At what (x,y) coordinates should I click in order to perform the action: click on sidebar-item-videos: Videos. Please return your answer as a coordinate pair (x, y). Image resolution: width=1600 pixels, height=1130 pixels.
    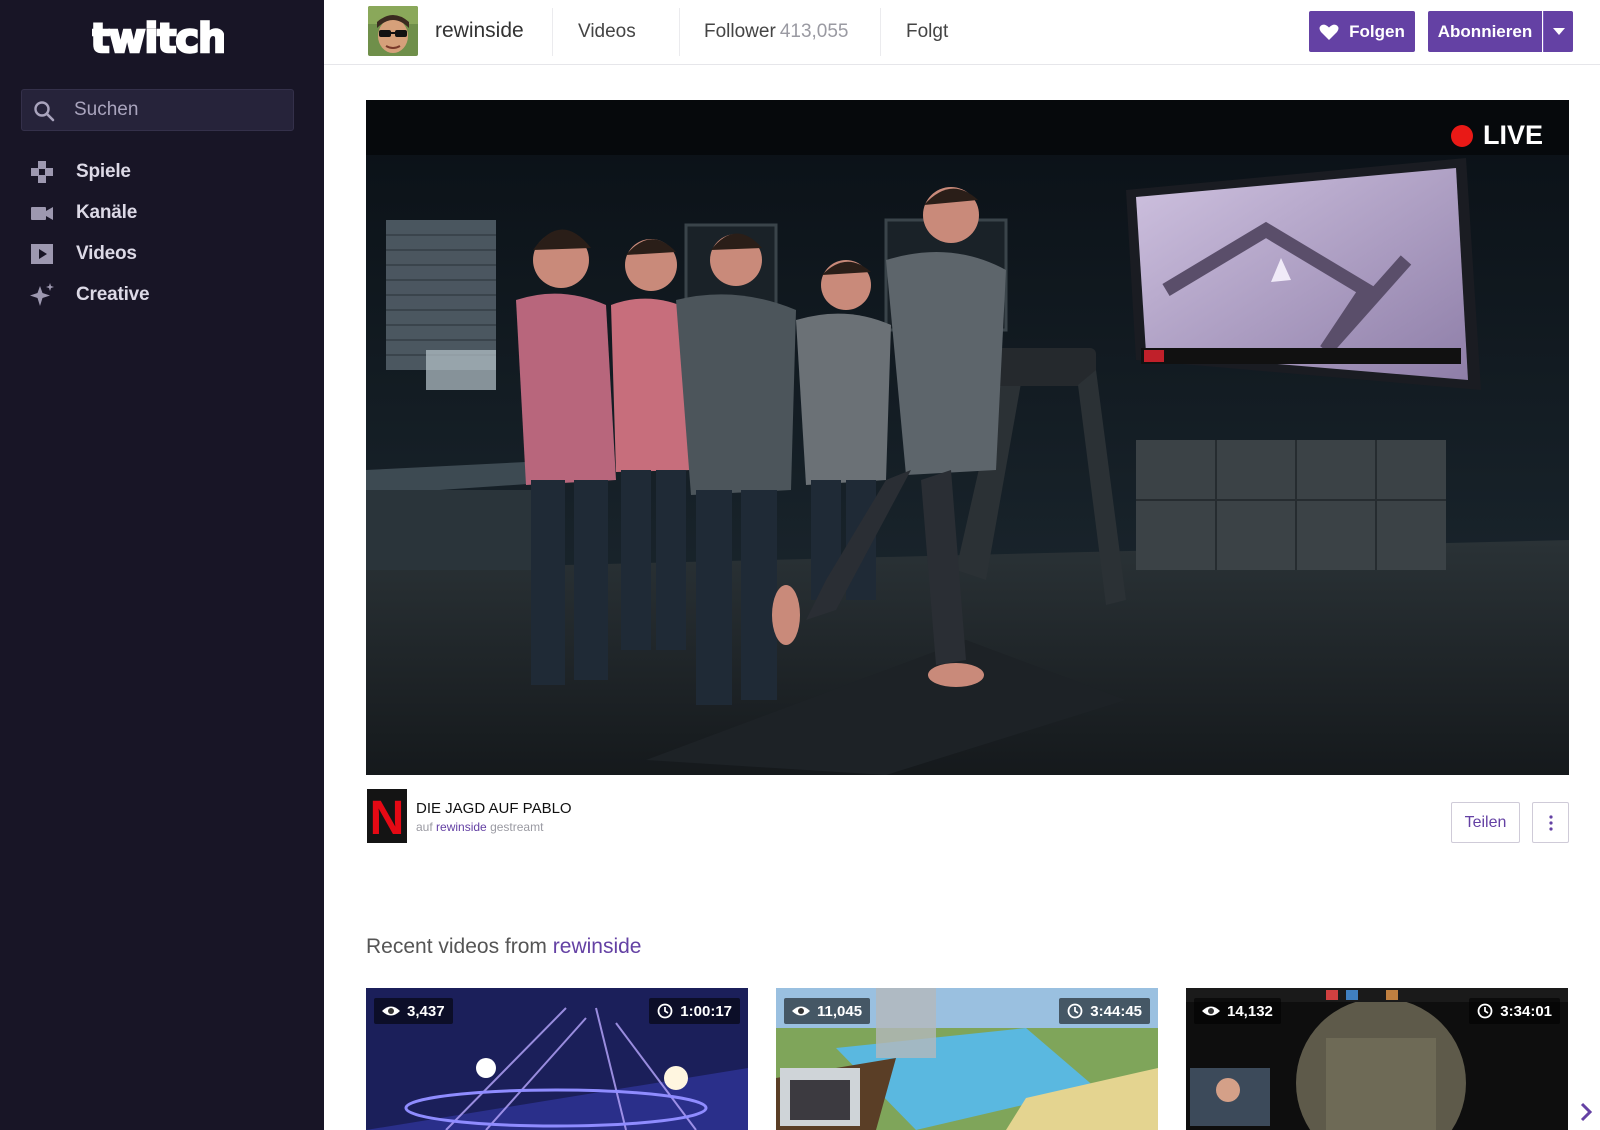
    Looking at the image, I should click on (162, 254).